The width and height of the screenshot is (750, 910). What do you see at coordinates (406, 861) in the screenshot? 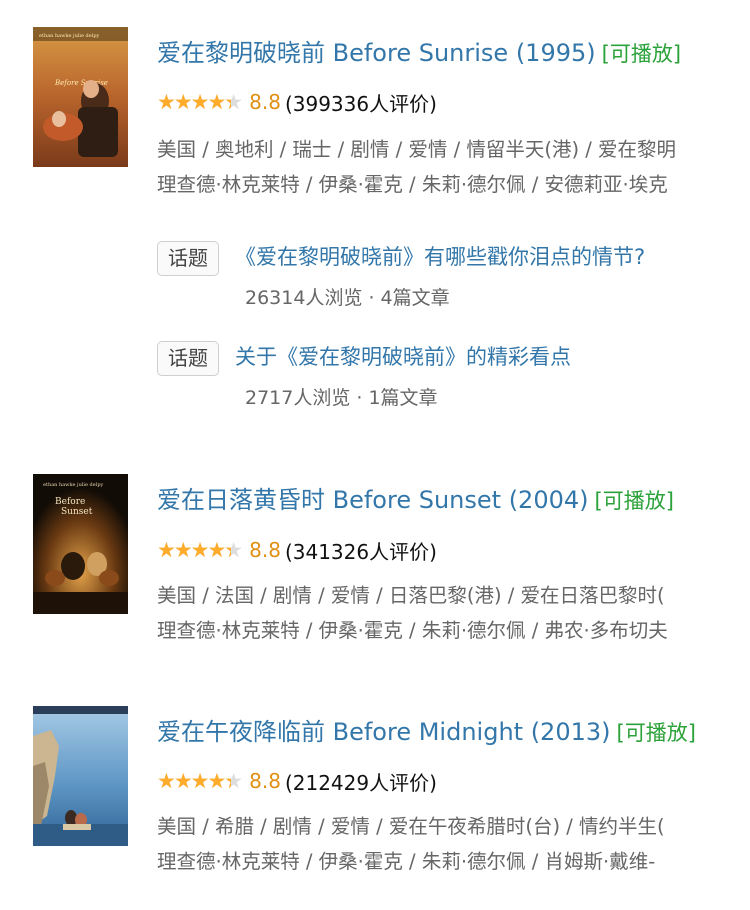
I see `movie-meta-cast: 理查德·林克莱特 / 伊桑·霍克 / 朱莉·德尔佩 / 肖姆斯·戴维-` at bounding box center [406, 861].